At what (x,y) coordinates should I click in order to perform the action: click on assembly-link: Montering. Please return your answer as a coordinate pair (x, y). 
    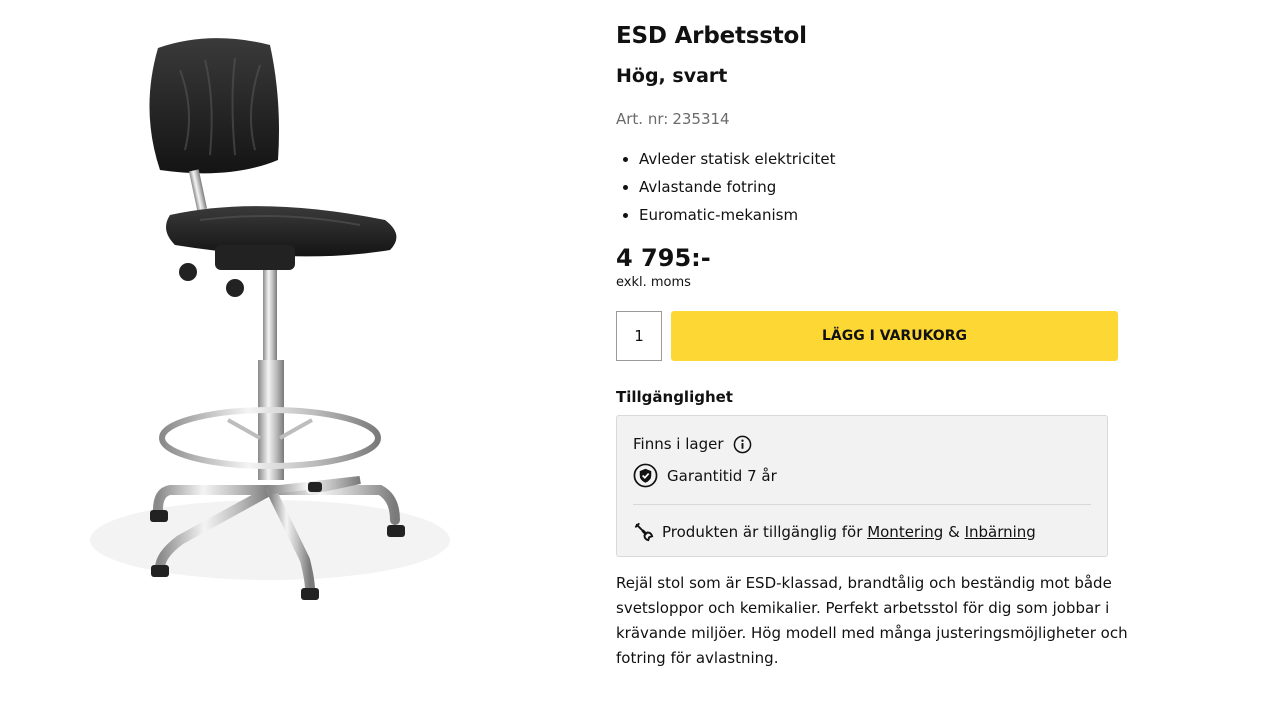
    Looking at the image, I should click on (905, 532).